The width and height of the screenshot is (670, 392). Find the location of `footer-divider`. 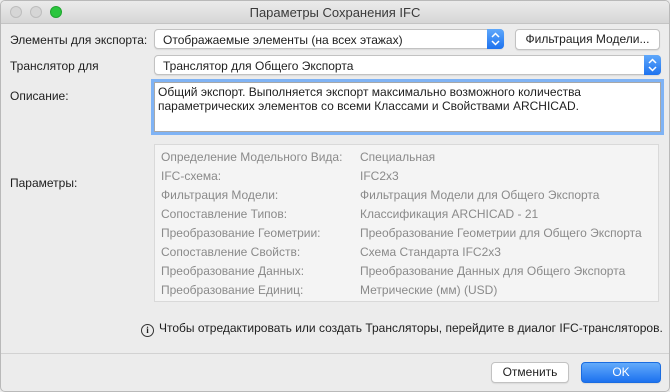

footer-divider is located at coordinates (335, 353).